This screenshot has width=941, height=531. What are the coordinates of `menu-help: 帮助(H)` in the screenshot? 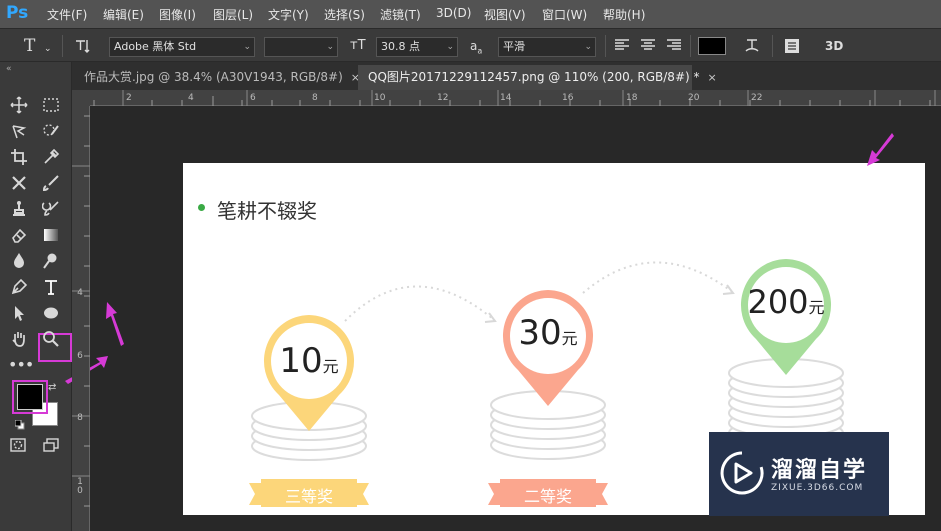 It's located at (624, 14).